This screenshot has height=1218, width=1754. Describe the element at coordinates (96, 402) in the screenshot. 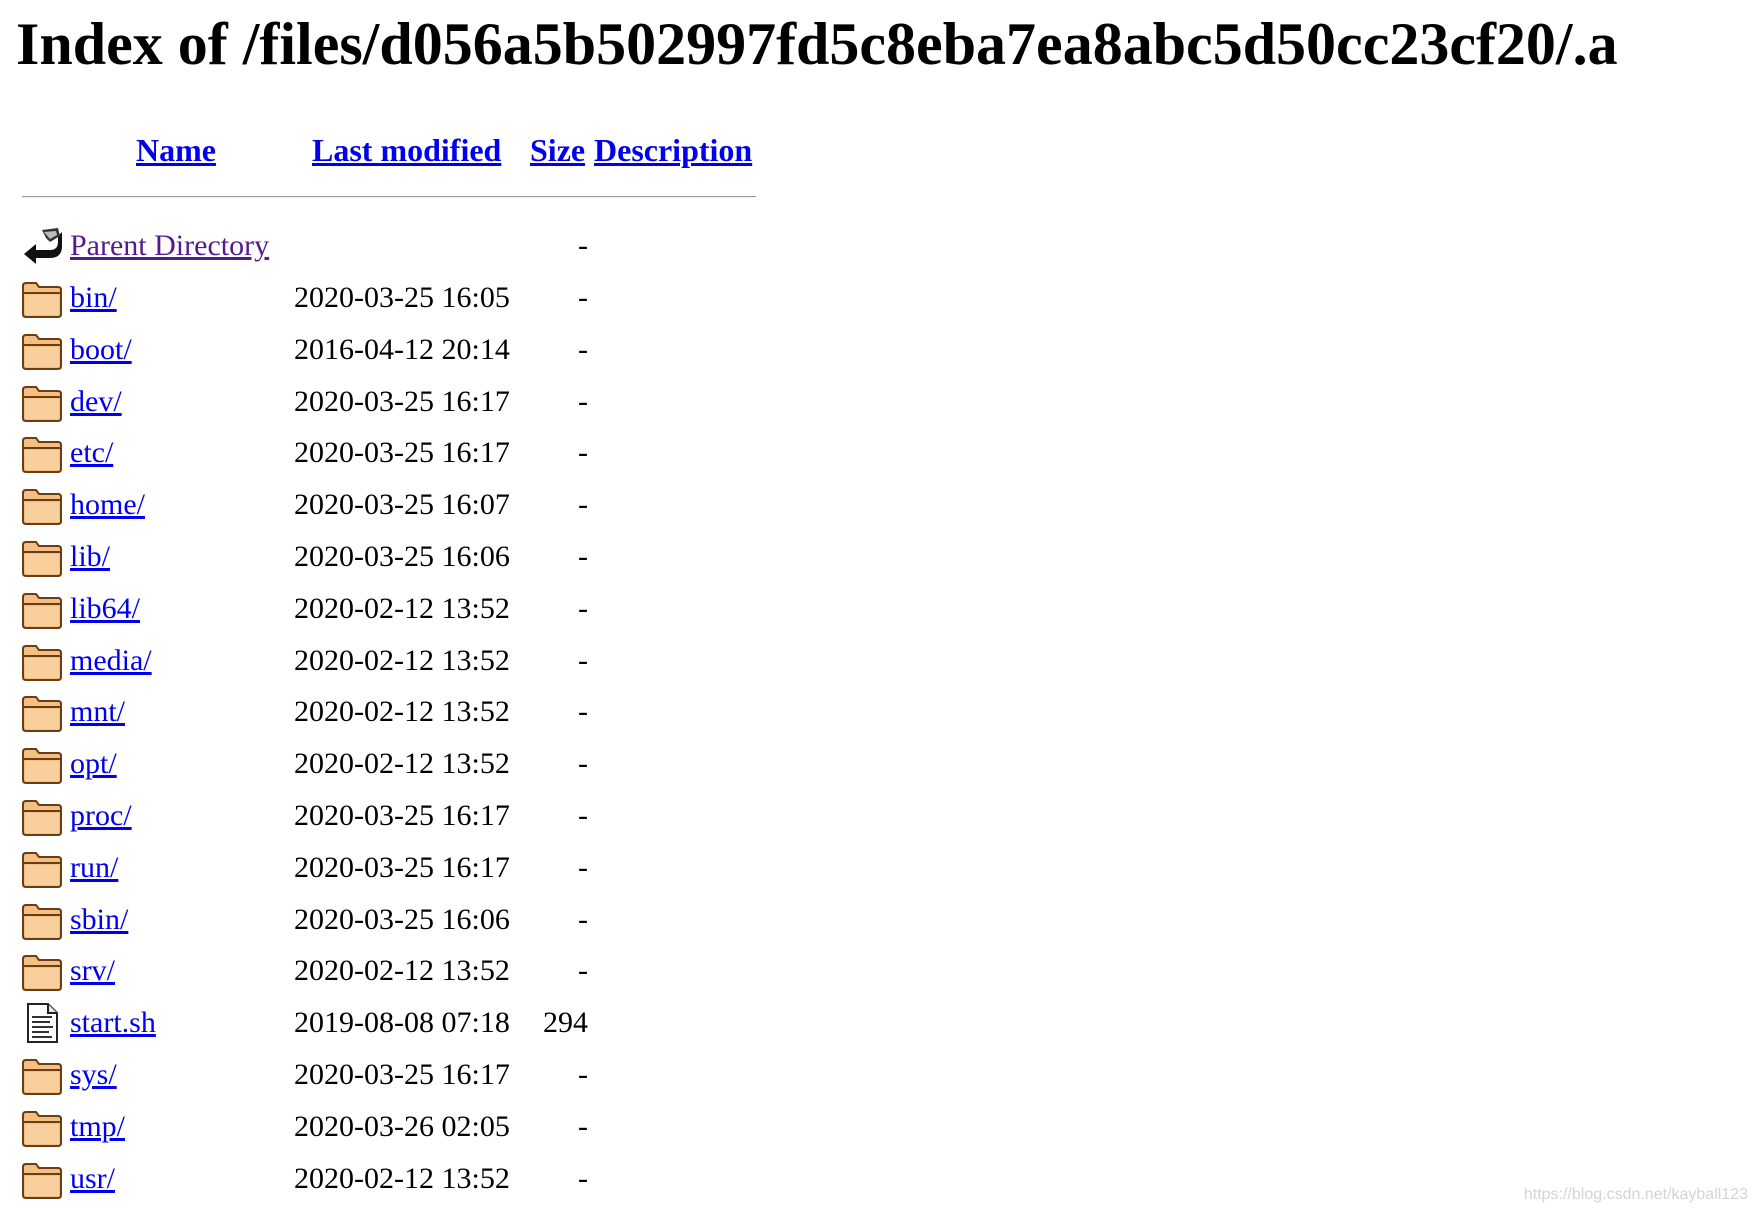

I see `entry-link-dev: dev/` at that location.